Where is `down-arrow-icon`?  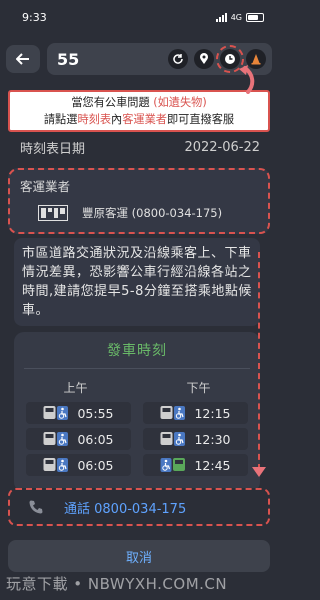 down-arrow-icon is located at coordinates (259, 472).